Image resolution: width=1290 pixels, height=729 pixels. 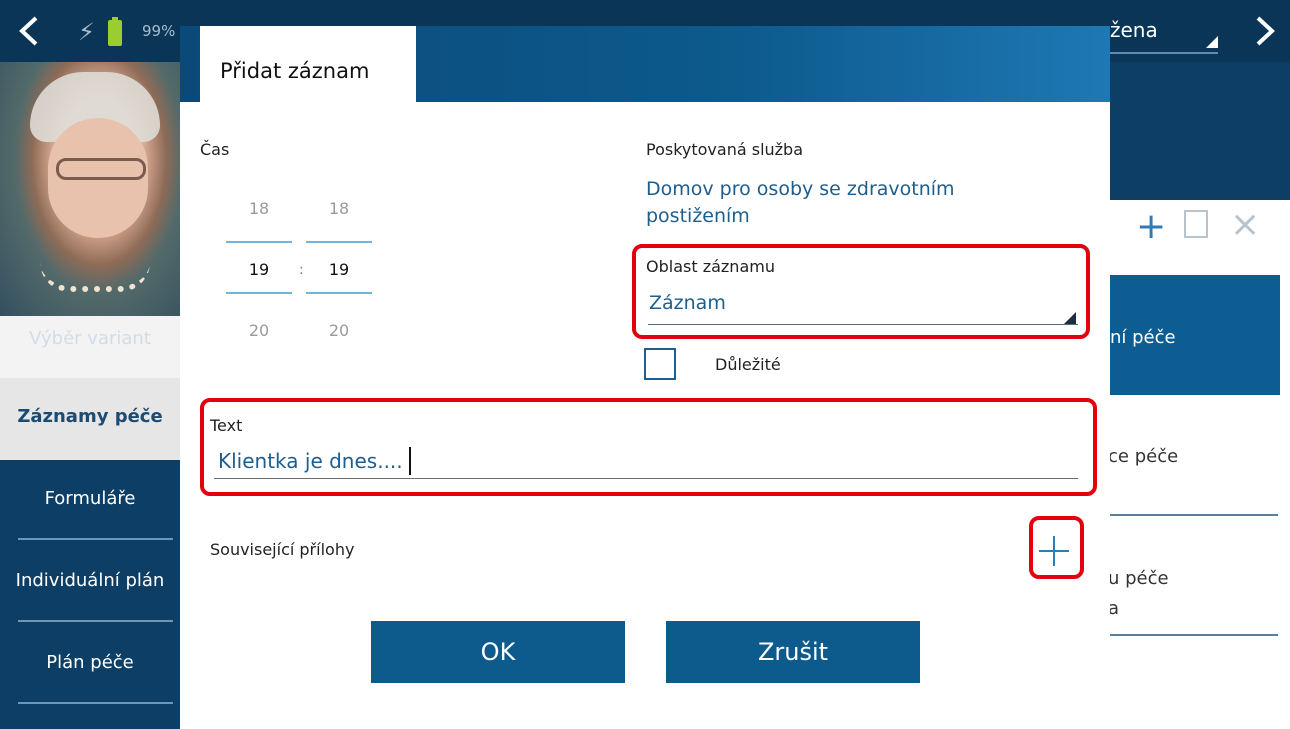 I want to click on cancel-button: Zrušit, so click(x=793, y=652).